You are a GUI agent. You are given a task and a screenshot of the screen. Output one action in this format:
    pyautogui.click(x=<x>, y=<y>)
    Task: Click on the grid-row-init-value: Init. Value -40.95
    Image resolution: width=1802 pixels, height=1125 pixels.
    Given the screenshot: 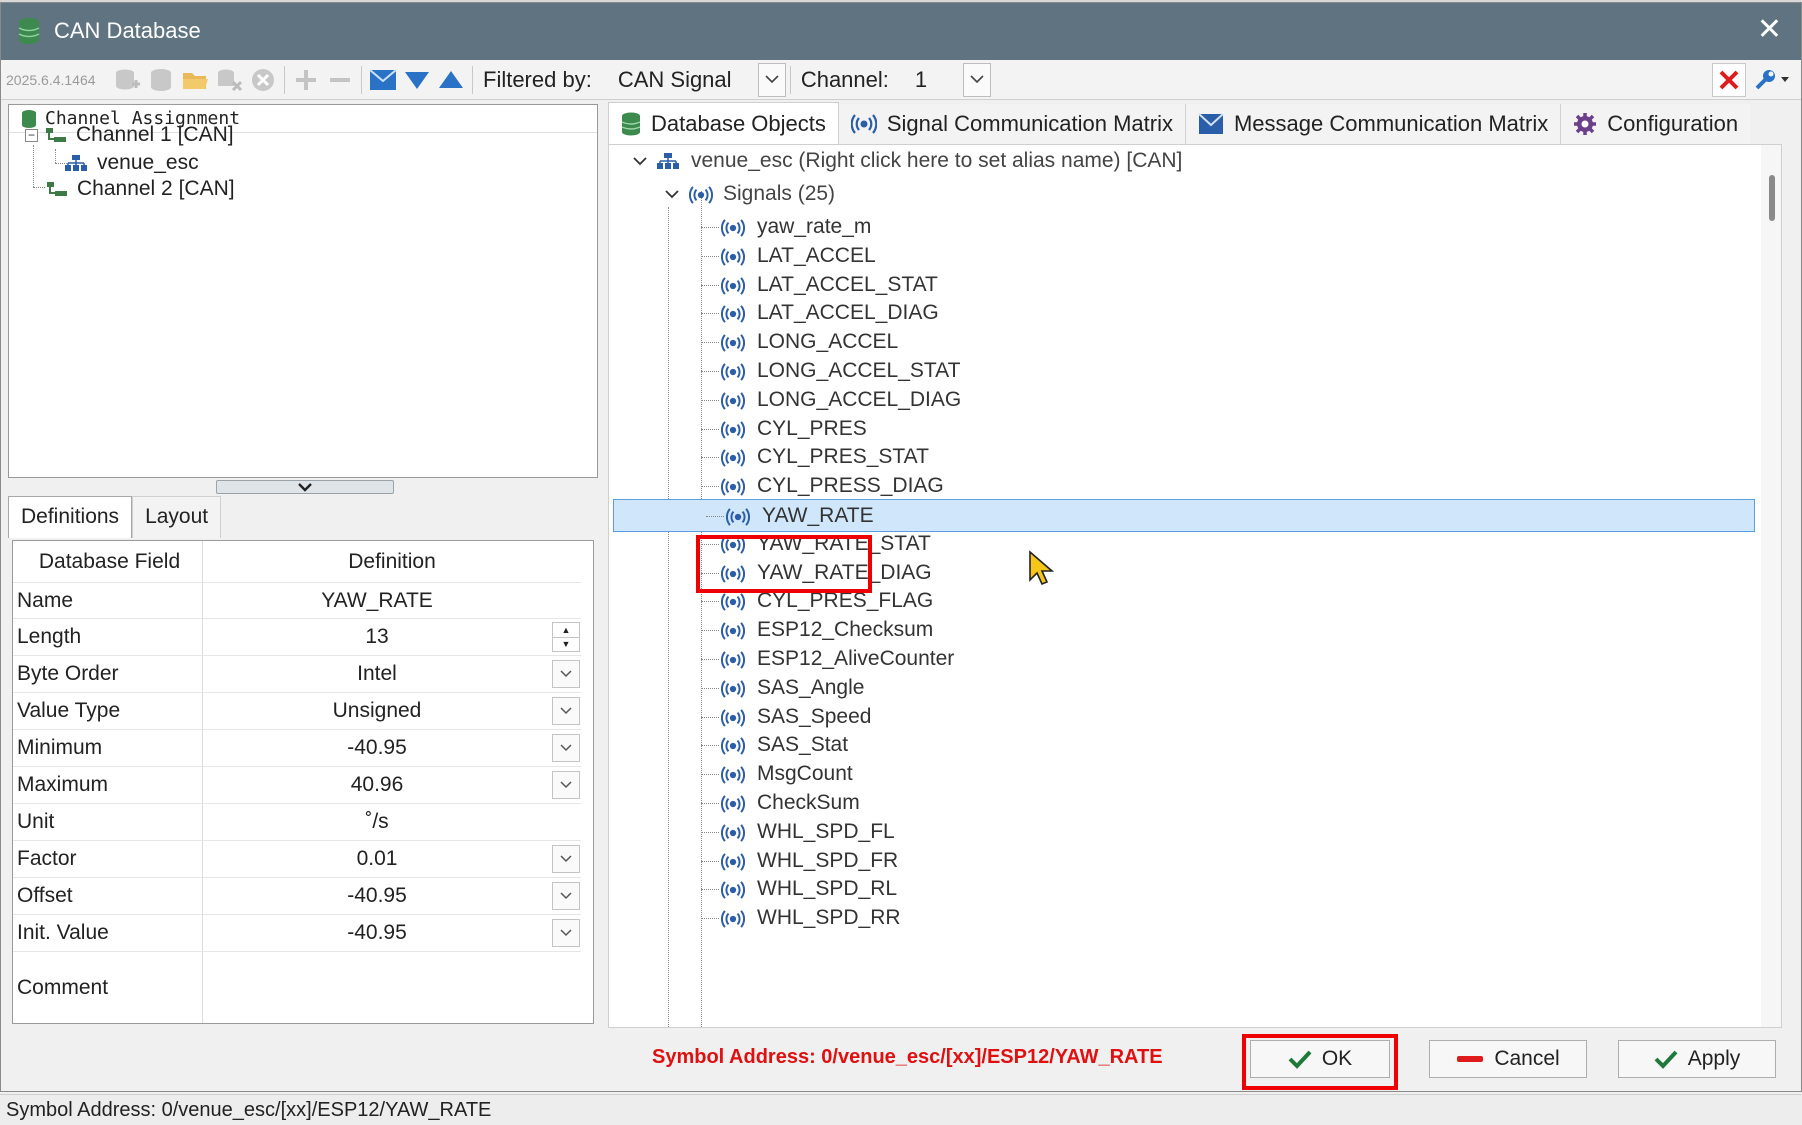 What is the action you would take?
    pyautogui.click(x=297, y=933)
    